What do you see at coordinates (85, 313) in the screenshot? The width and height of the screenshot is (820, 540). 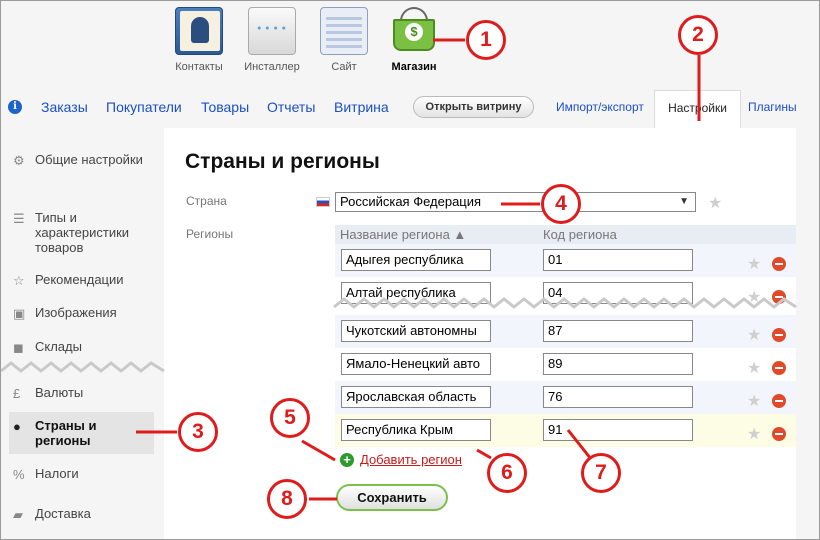 I see `sidebar-item-images: ▣ Изображения` at bounding box center [85, 313].